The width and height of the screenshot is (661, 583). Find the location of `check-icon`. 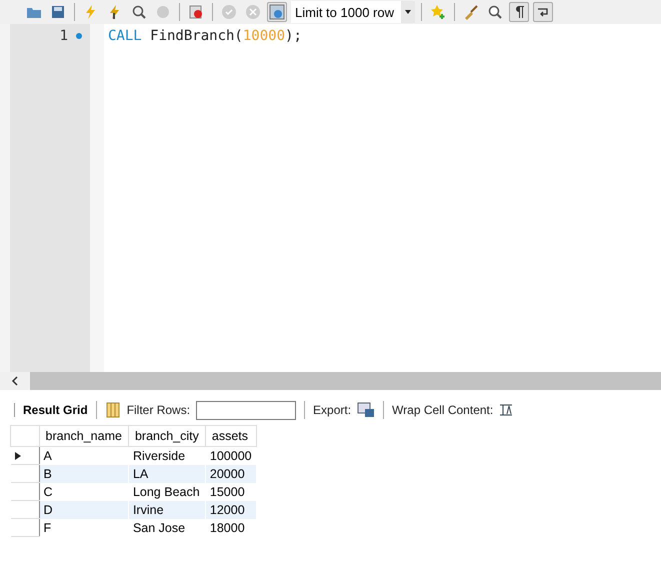

check-icon is located at coordinates (229, 12).